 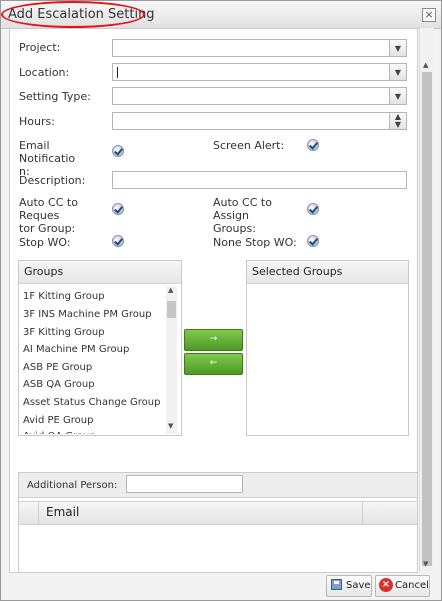 I want to click on location-select: ▼, so click(x=259, y=72).